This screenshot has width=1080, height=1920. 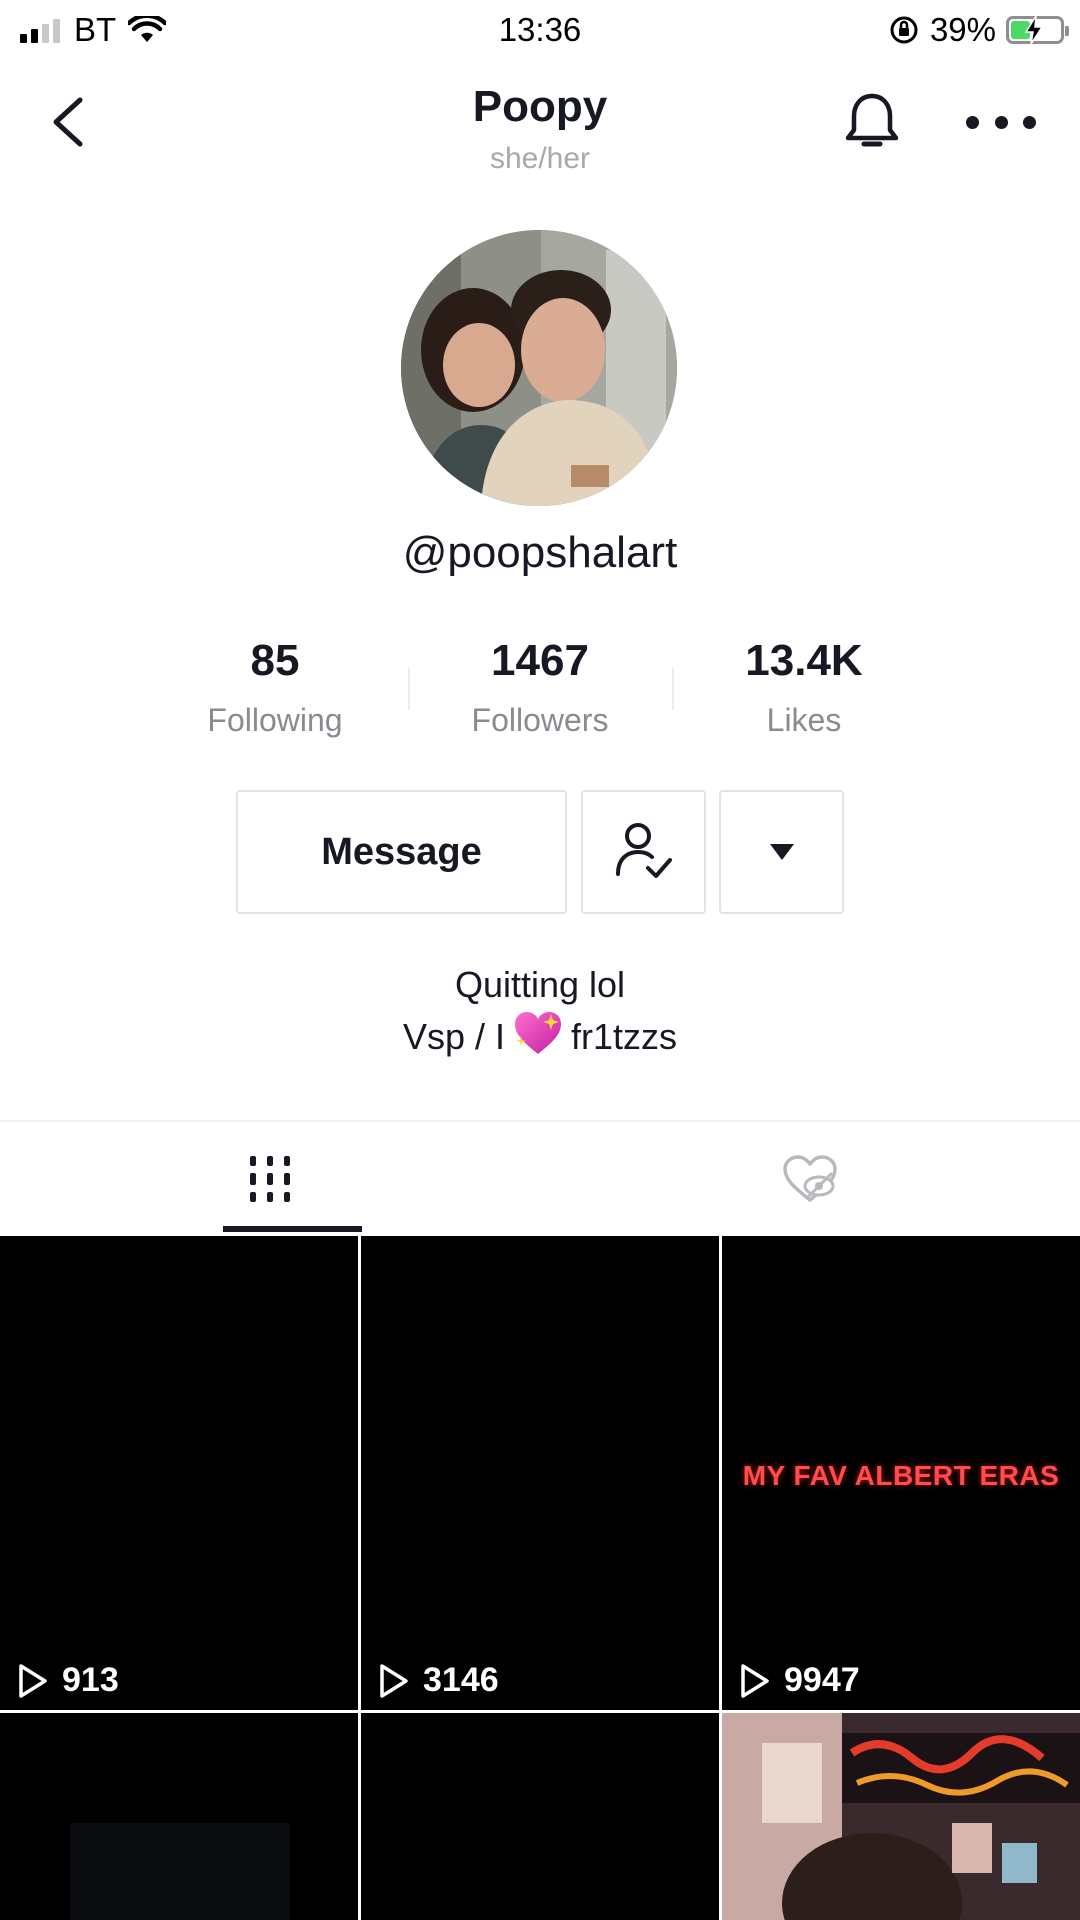 What do you see at coordinates (540, 984) in the screenshot?
I see `bio-line-1: Quitting lol` at bounding box center [540, 984].